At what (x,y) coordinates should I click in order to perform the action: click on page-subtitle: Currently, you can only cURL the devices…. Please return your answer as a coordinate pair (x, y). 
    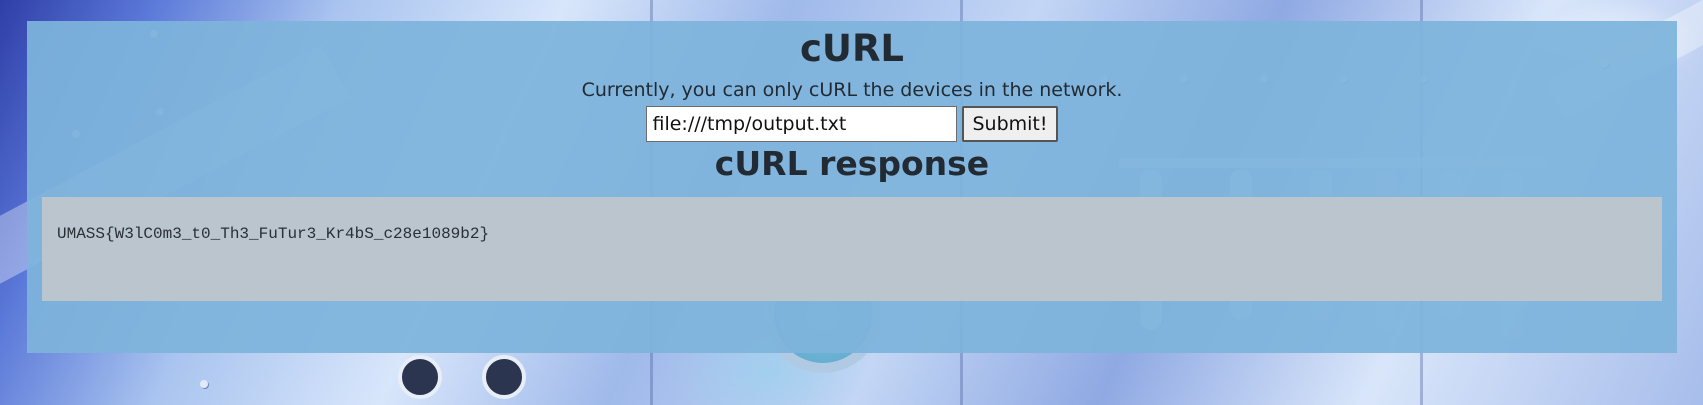
    Looking at the image, I should click on (852, 90).